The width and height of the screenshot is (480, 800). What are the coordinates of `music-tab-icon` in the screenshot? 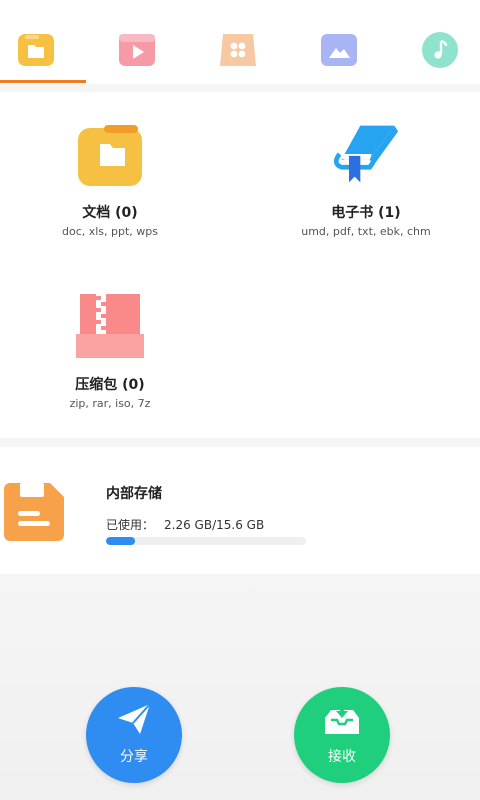 It's located at (440, 50).